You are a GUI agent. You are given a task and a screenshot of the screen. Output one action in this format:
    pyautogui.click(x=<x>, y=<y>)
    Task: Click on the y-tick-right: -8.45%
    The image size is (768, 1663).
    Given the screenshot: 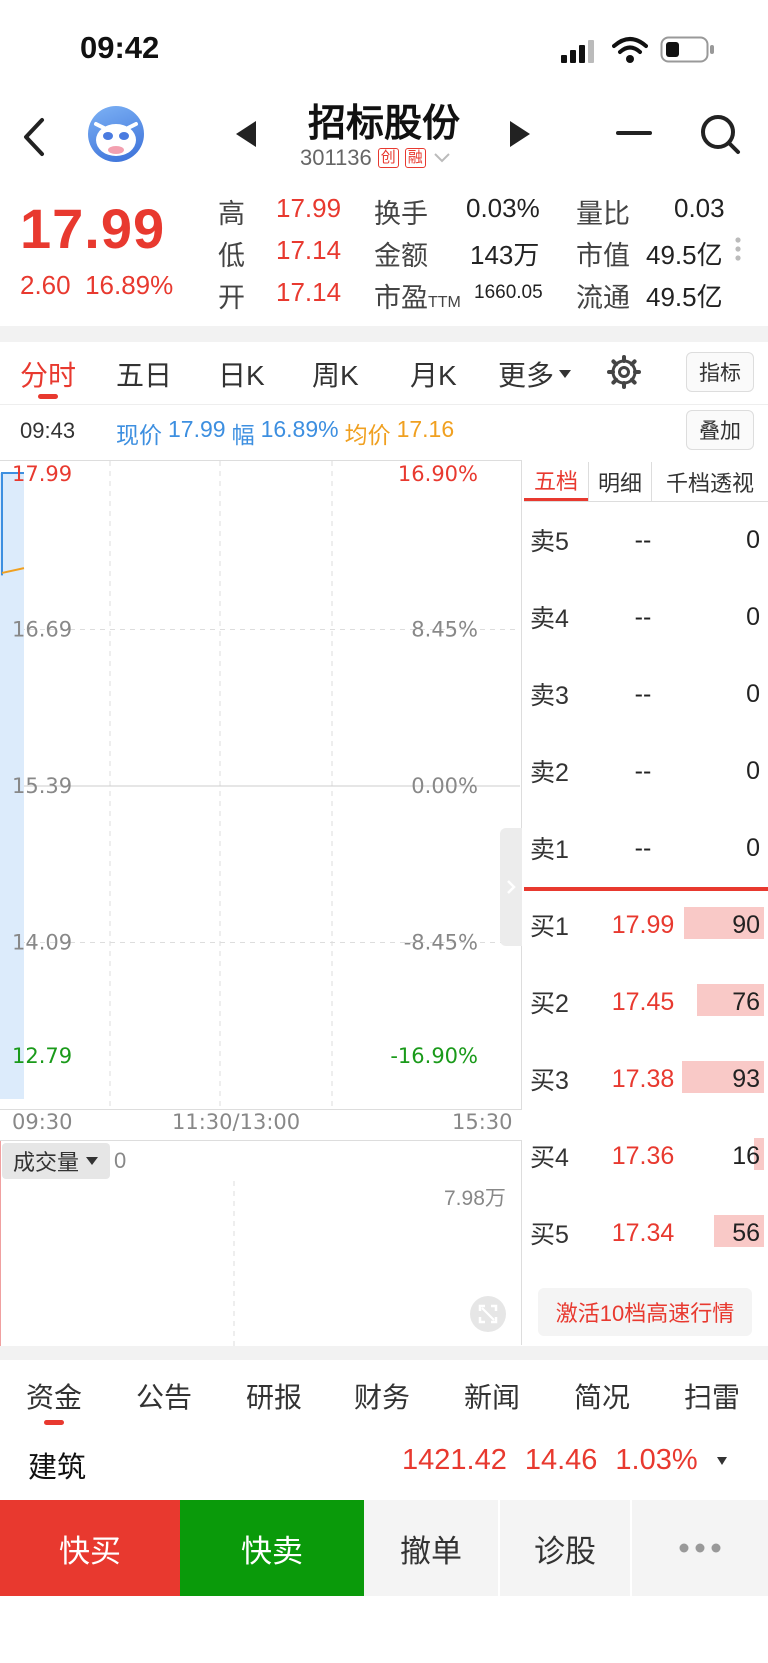 What is the action you would take?
    pyautogui.click(x=441, y=943)
    